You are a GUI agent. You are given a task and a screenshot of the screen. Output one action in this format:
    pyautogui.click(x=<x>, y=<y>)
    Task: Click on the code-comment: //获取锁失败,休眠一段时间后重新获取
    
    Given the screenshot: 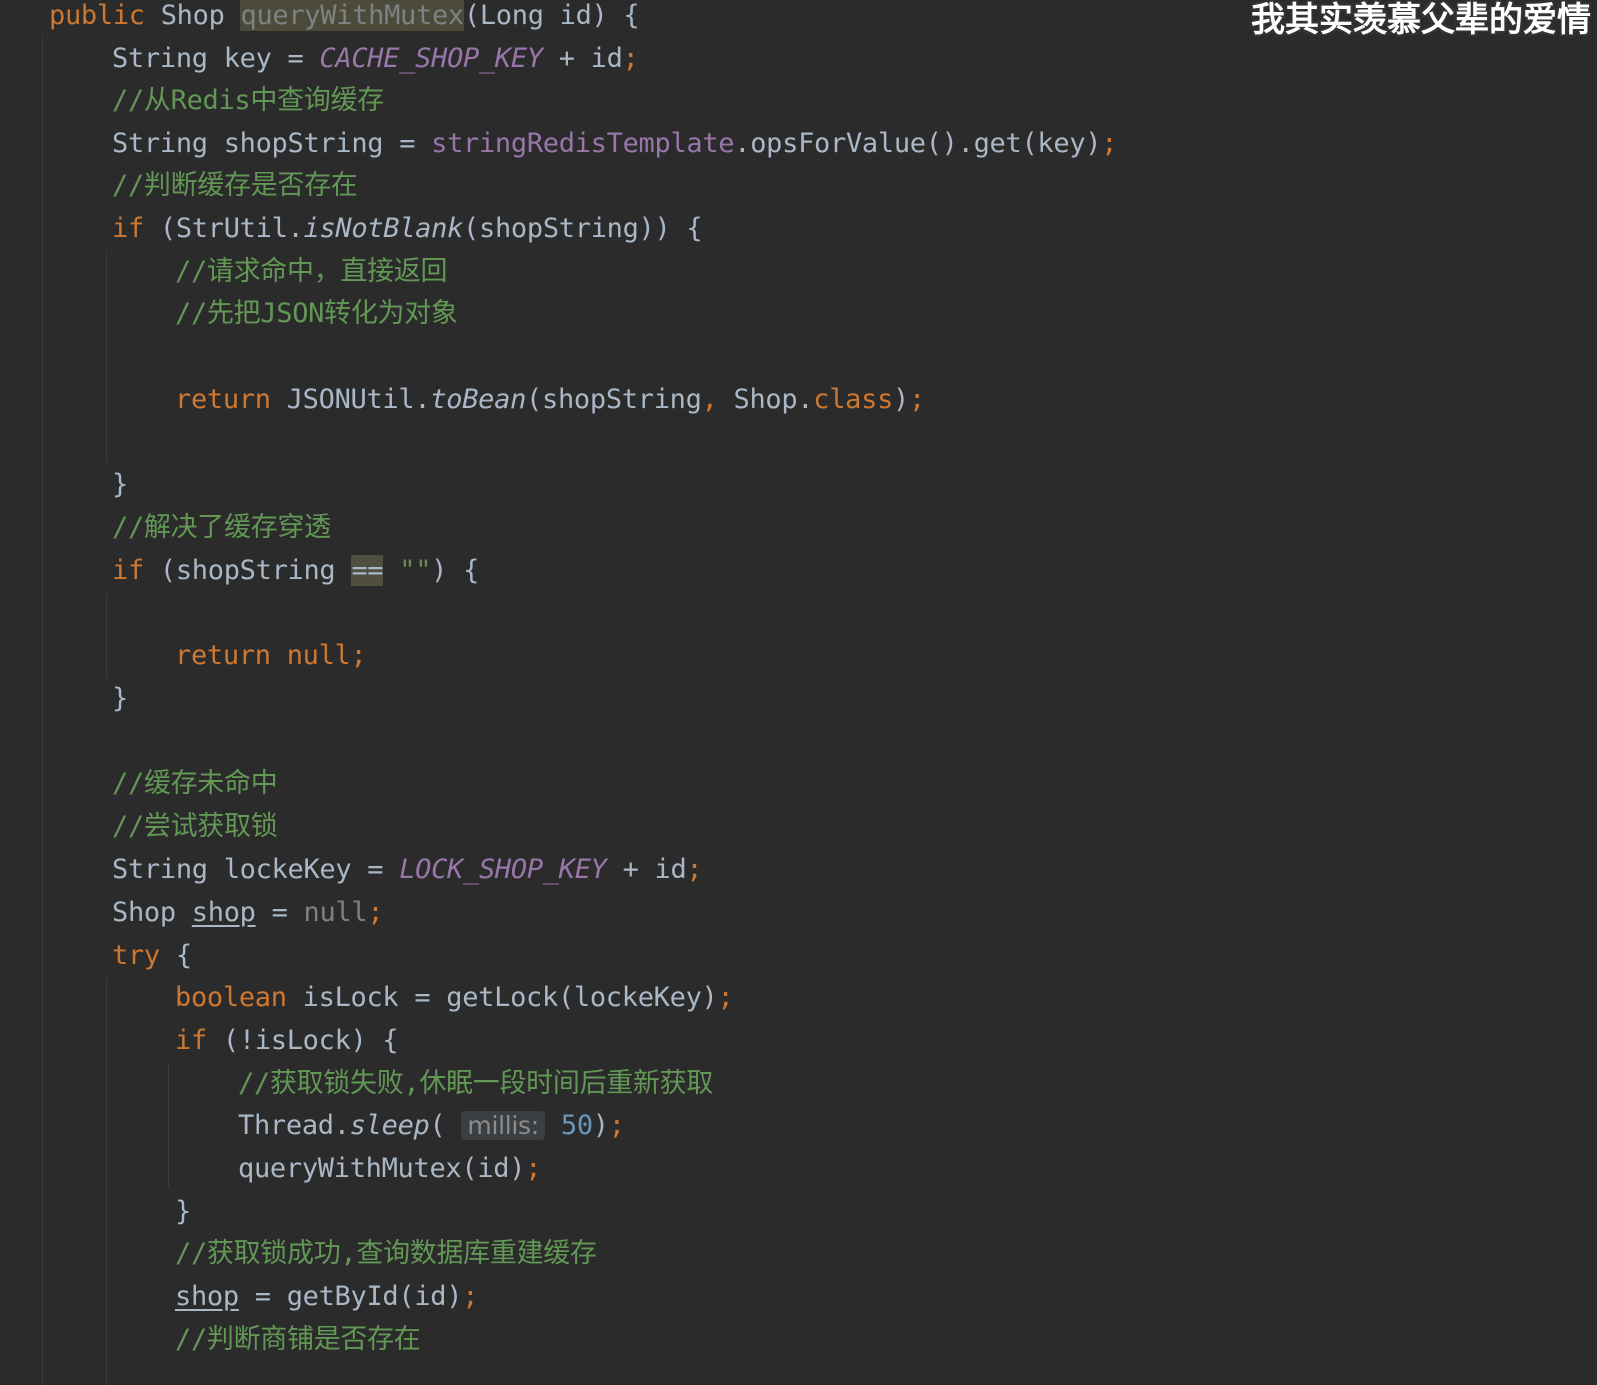 What is the action you would take?
    pyautogui.click(x=475, y=1084)
    